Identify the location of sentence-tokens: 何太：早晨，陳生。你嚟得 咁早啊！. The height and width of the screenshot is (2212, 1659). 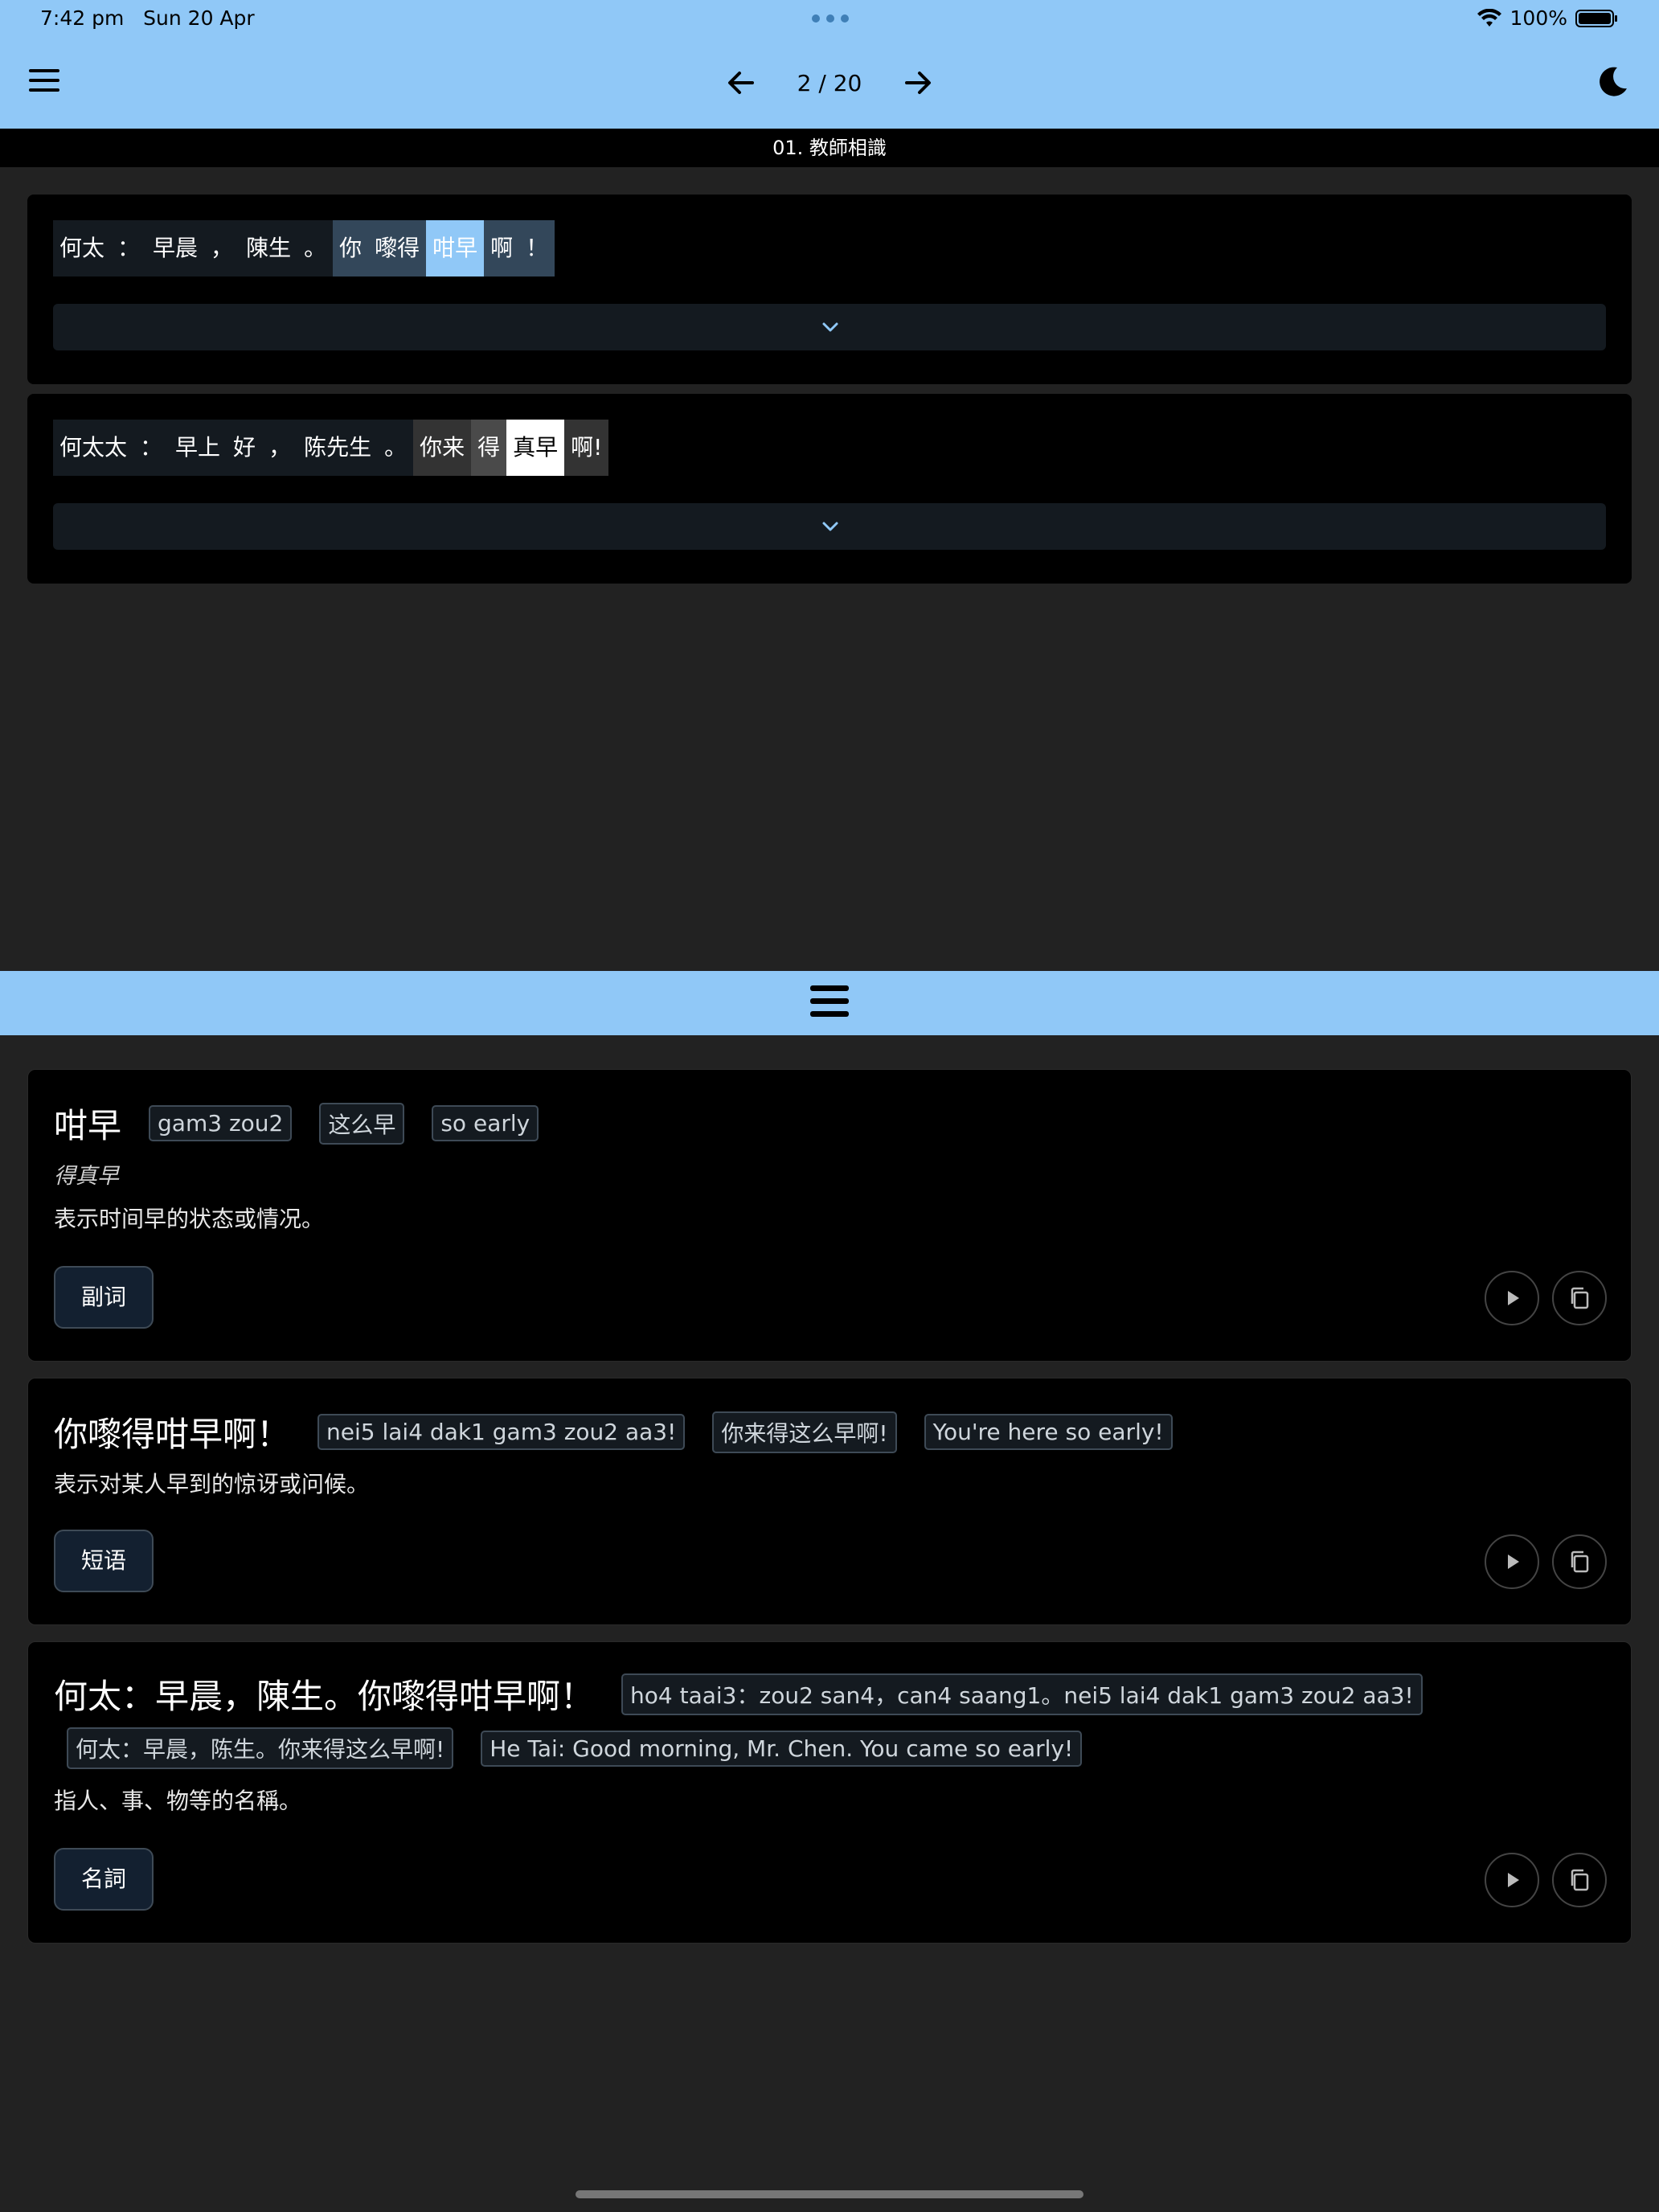
(304, 248).